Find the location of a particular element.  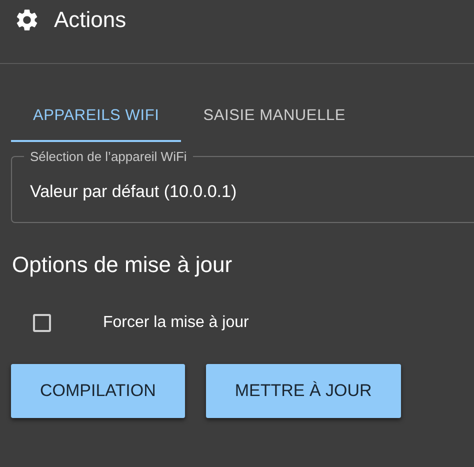

checkbox-label: Forcer la mise à jour is located at coordinates (176, 323).